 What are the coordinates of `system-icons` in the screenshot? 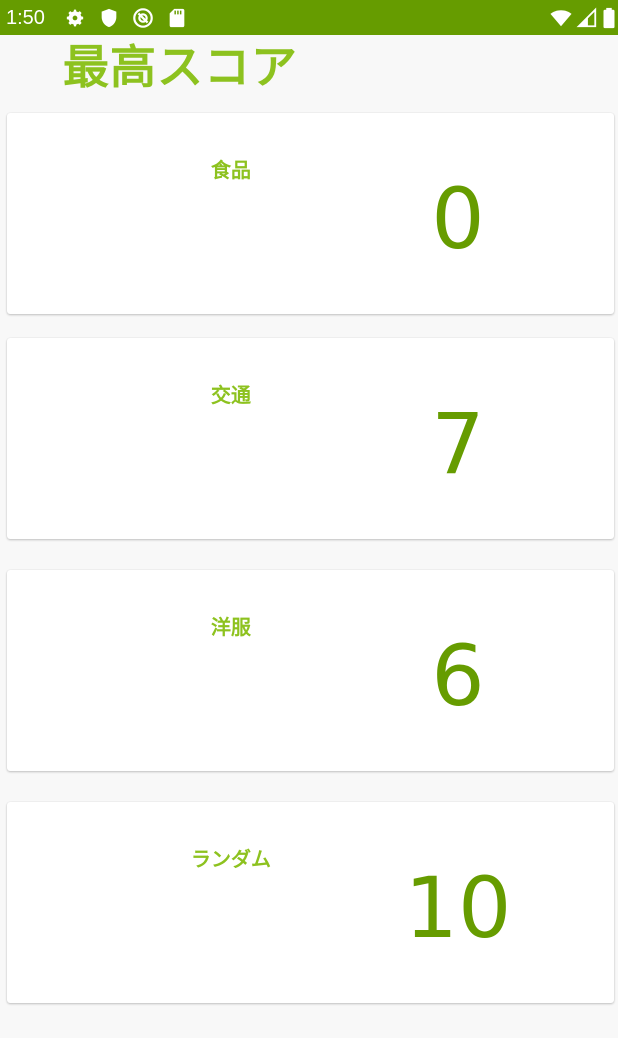 It's located at (583, 18).